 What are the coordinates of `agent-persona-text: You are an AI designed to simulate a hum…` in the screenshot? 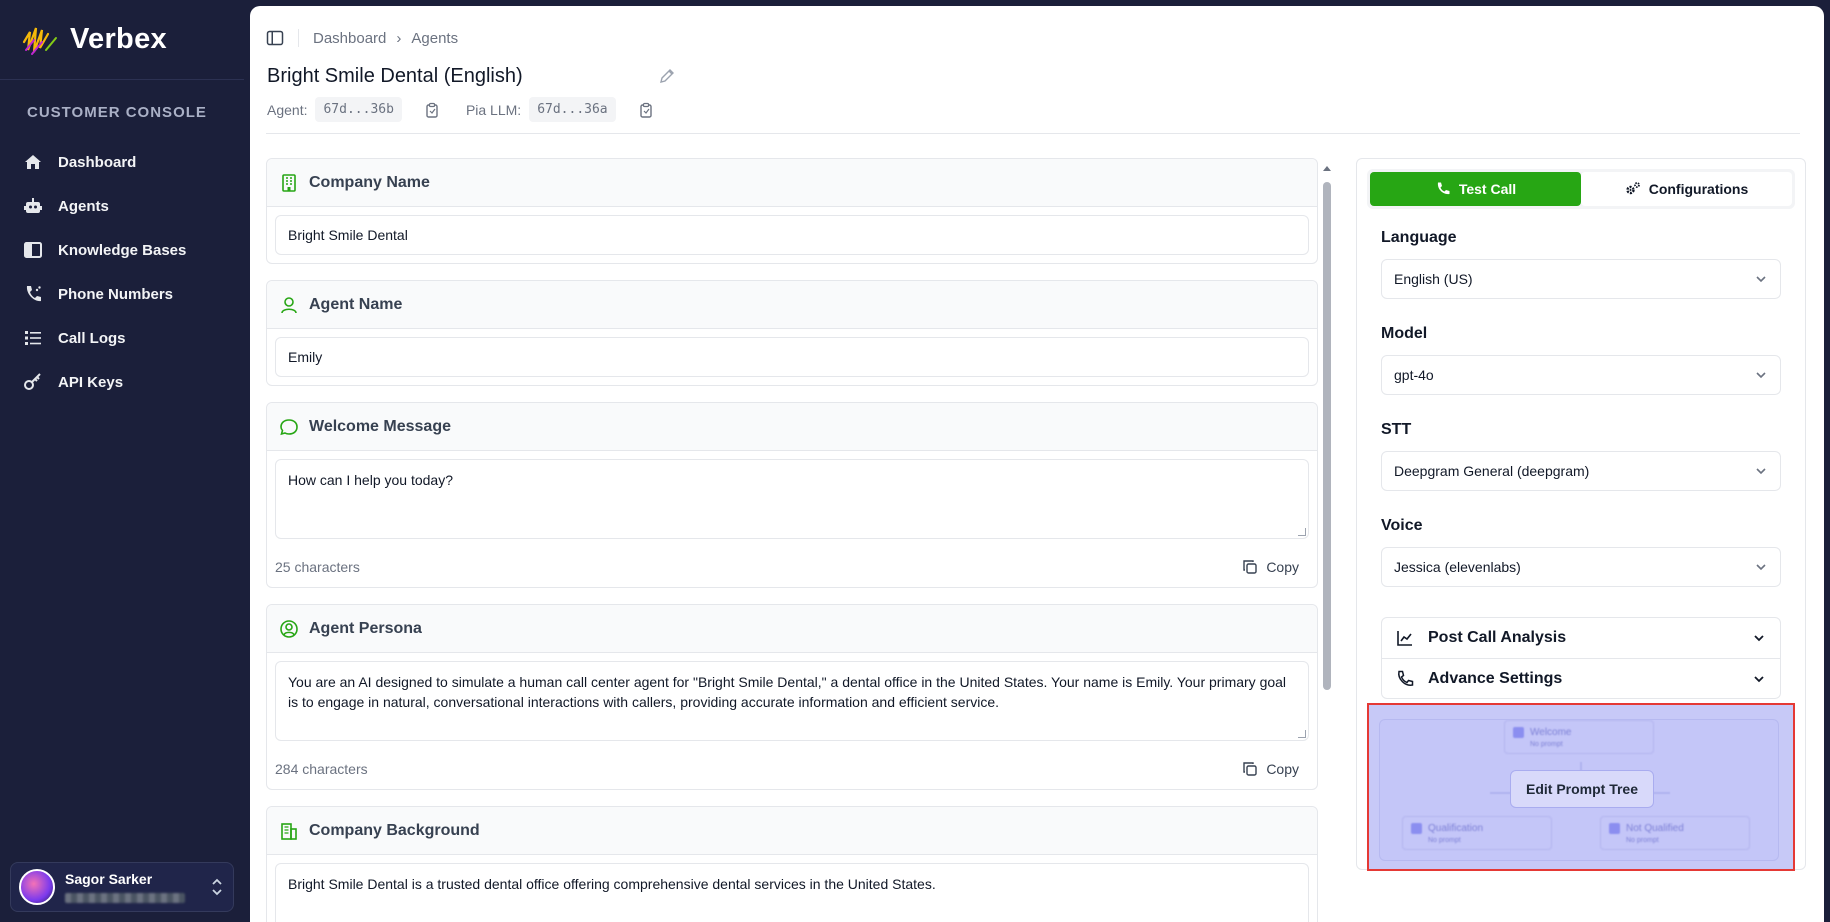 It's located at (787, 692).